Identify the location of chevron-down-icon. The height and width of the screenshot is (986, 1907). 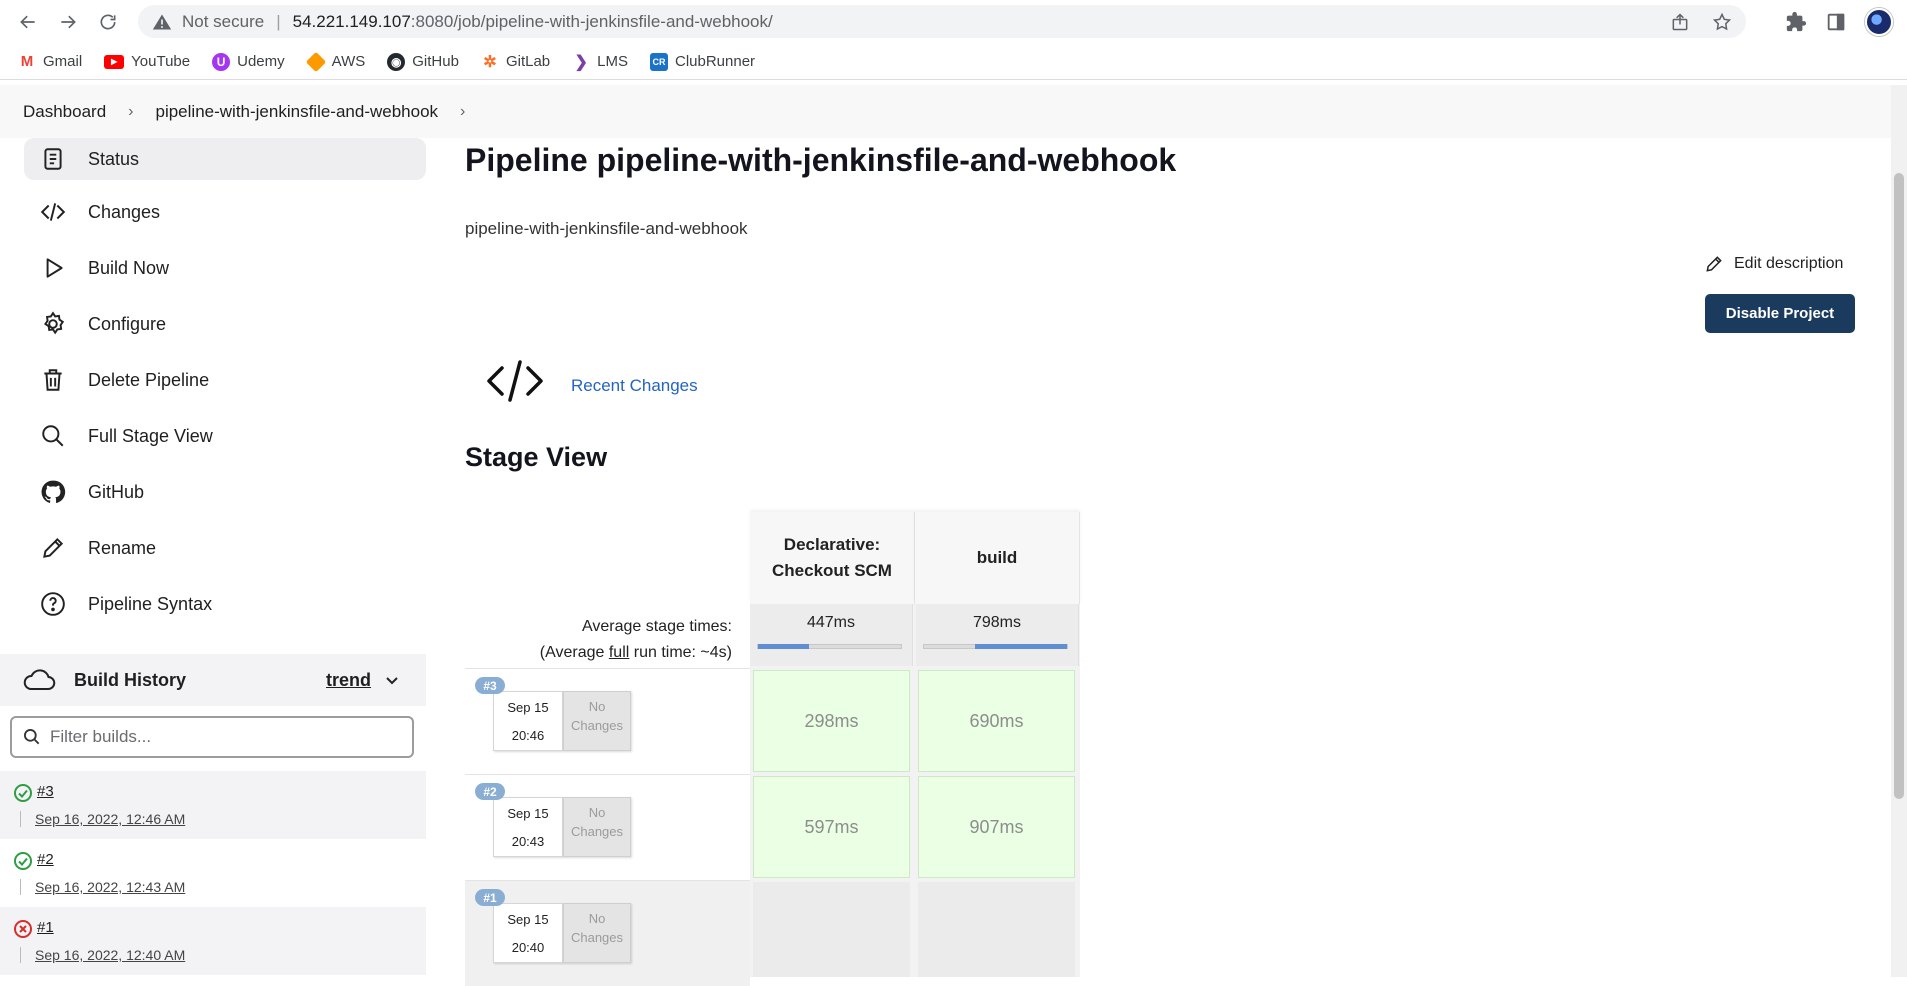
(392, 680).